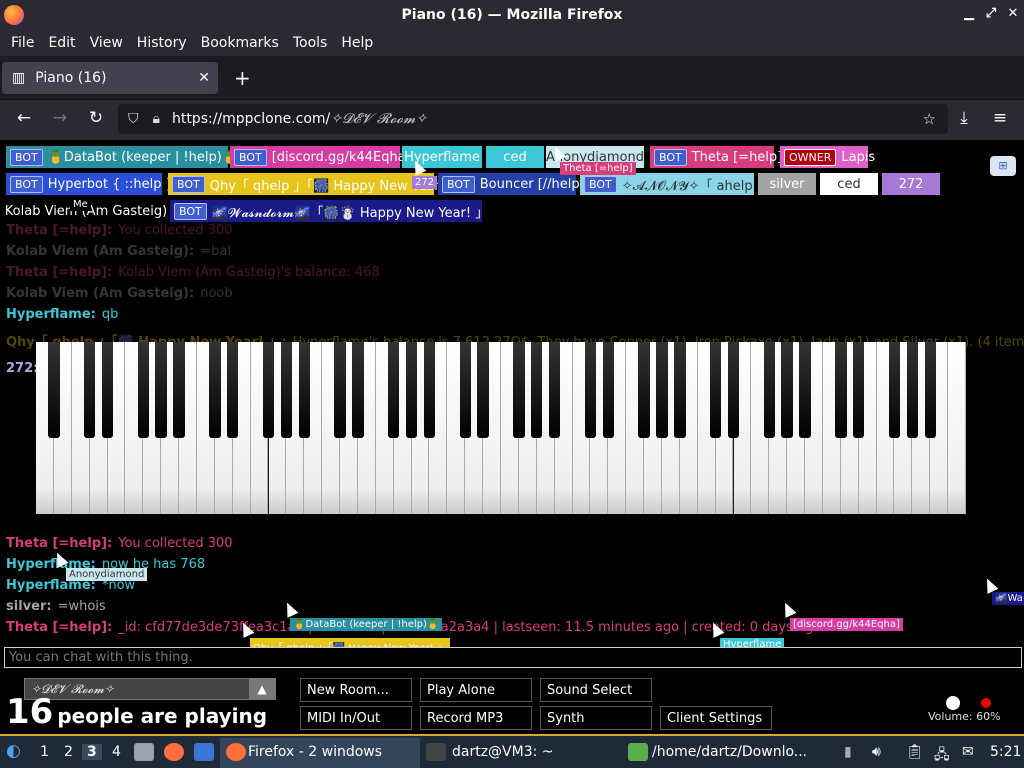 The height and width of the screenshot is (768, 1024). I want to click on battery-icon: ▮, so click(848, 752).